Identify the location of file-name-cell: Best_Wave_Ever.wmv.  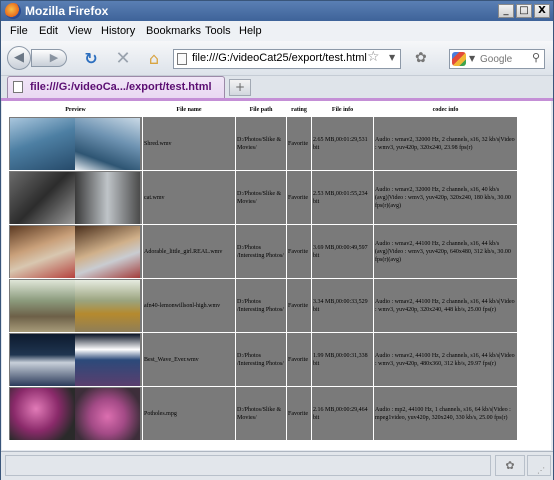
(189, 359).